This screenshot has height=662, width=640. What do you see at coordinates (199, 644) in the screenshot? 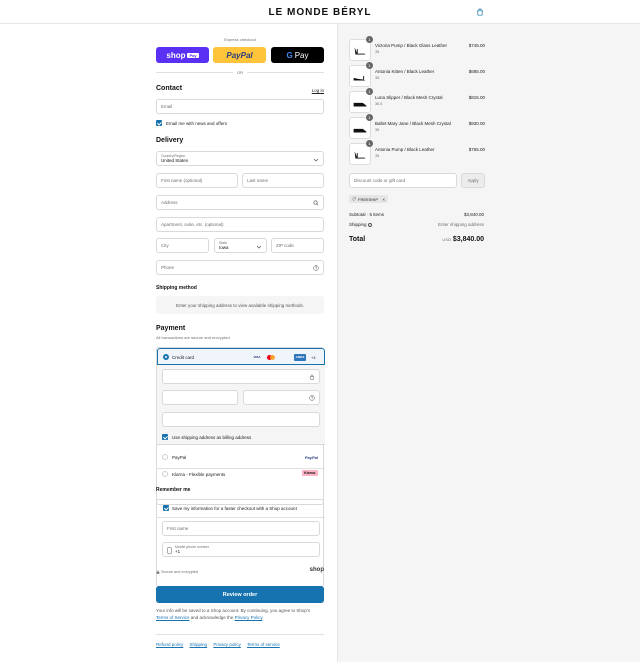
I see `shipping-link: Shipping` at bounding box center [199, 644].